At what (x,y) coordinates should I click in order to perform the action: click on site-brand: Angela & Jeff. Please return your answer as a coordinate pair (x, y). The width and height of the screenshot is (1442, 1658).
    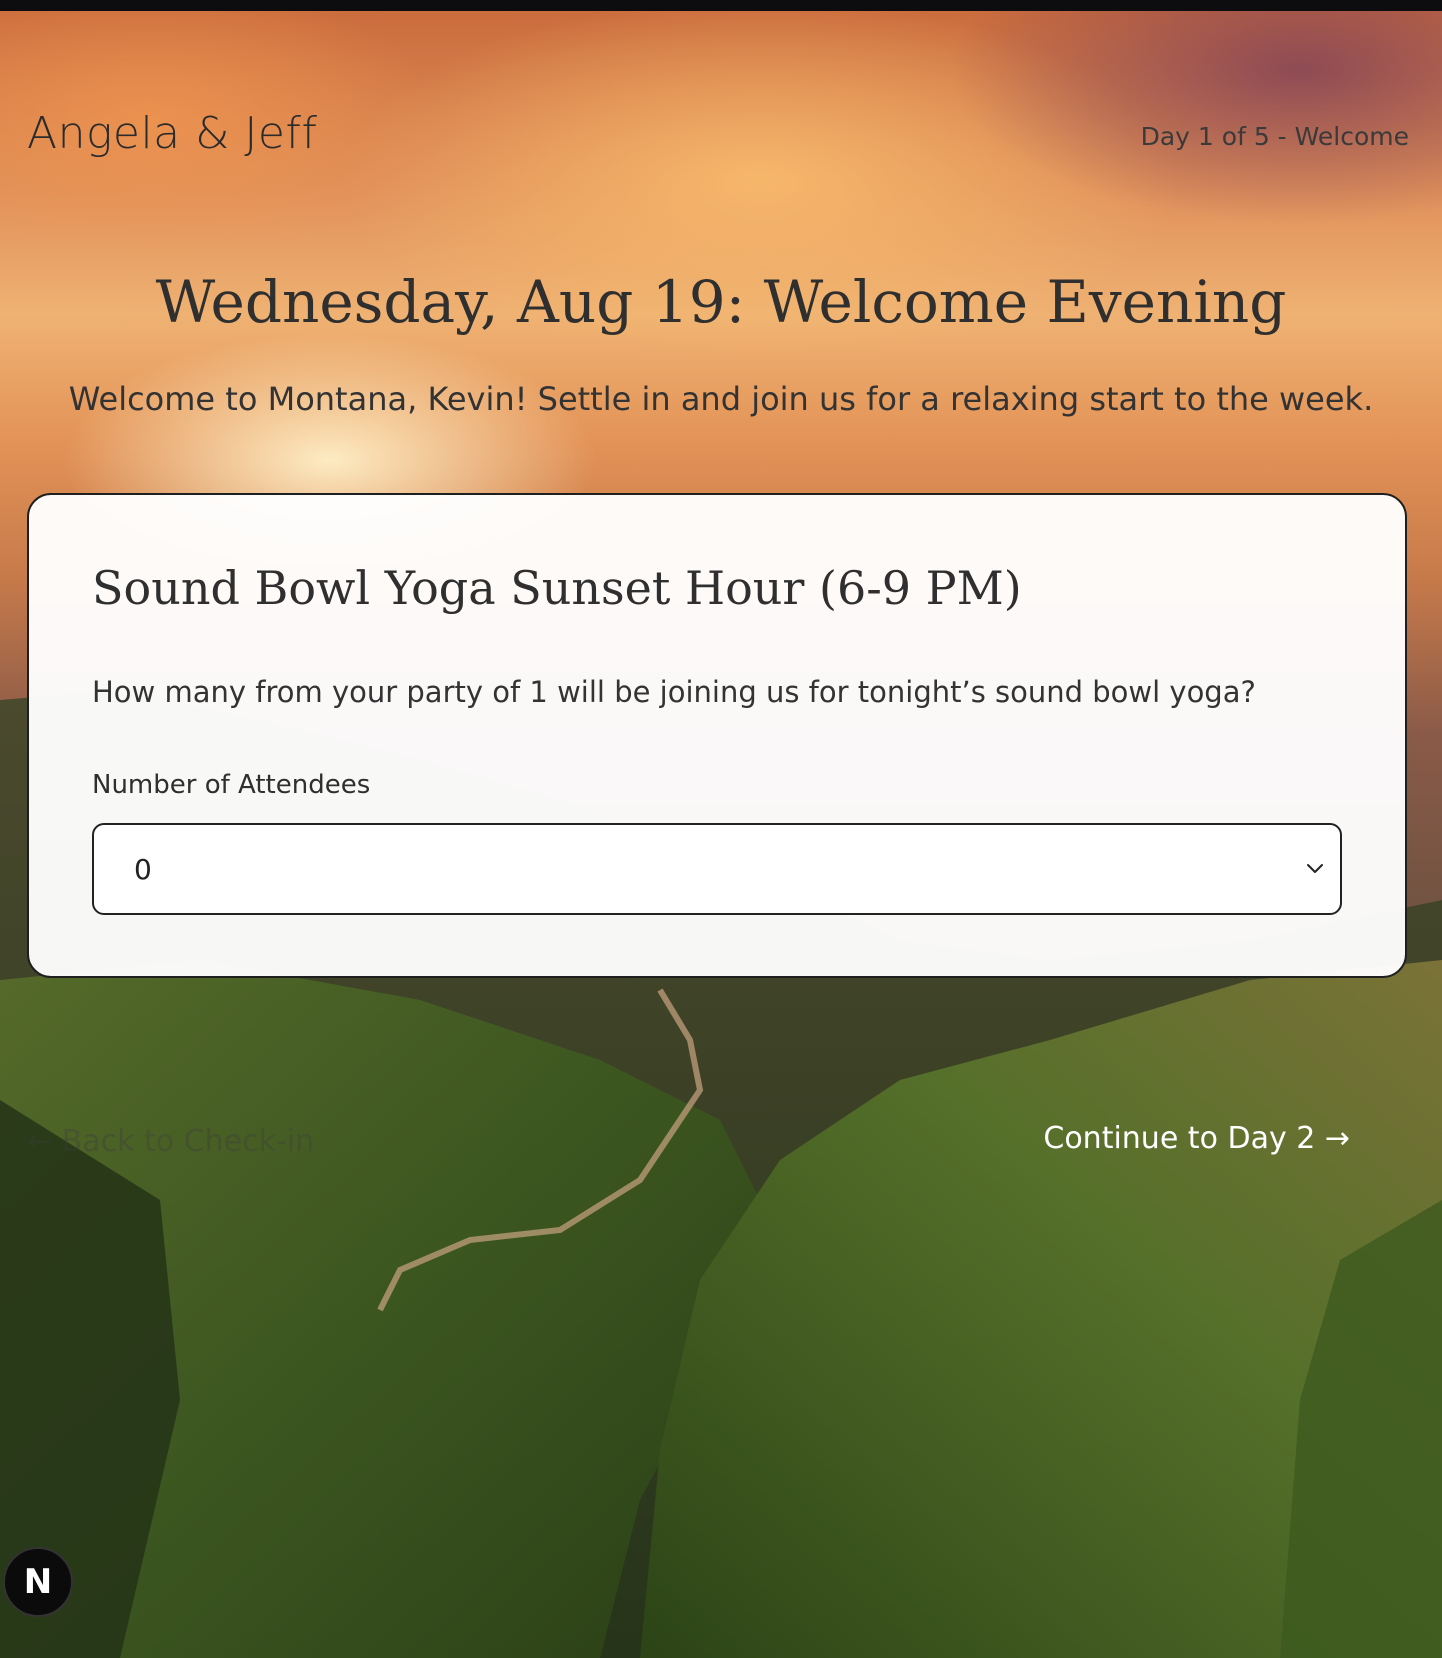
    Looking at the image, I should click on (172, 133).